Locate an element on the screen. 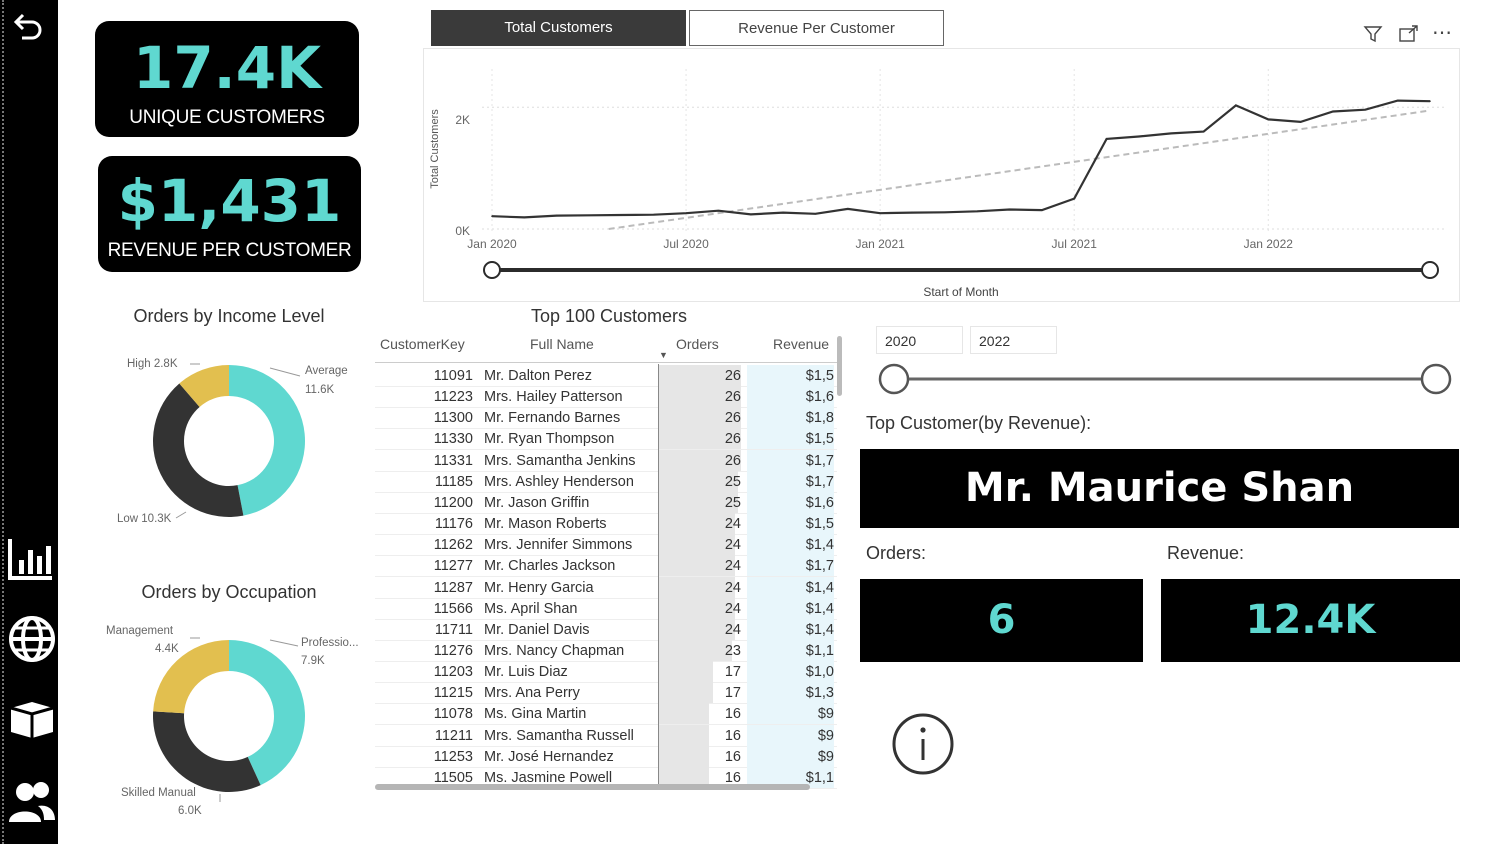 The image size is (1500, 844). donut-slice-skilled-manual is located at coordinates (206, 751).